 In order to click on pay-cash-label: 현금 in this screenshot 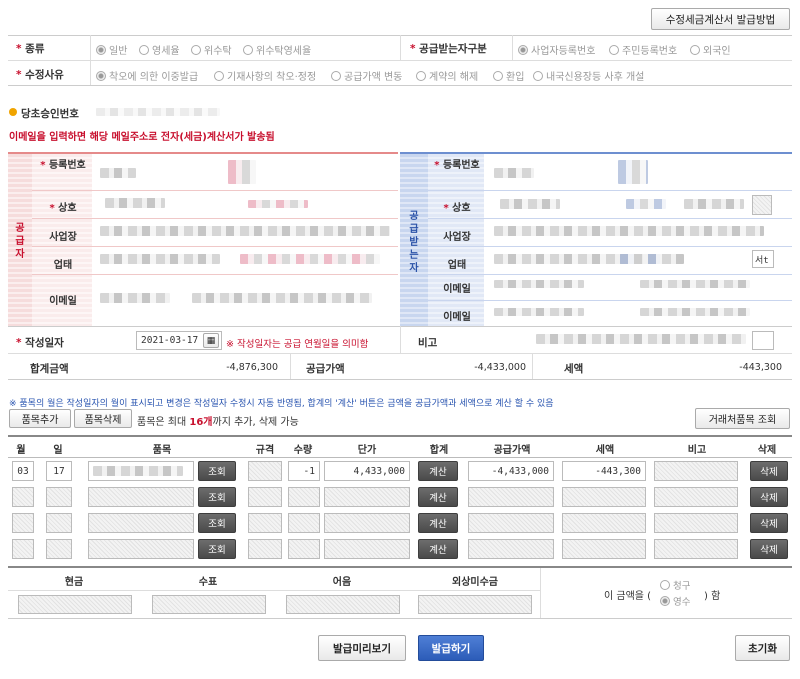, I will do `click(74, 582)`.